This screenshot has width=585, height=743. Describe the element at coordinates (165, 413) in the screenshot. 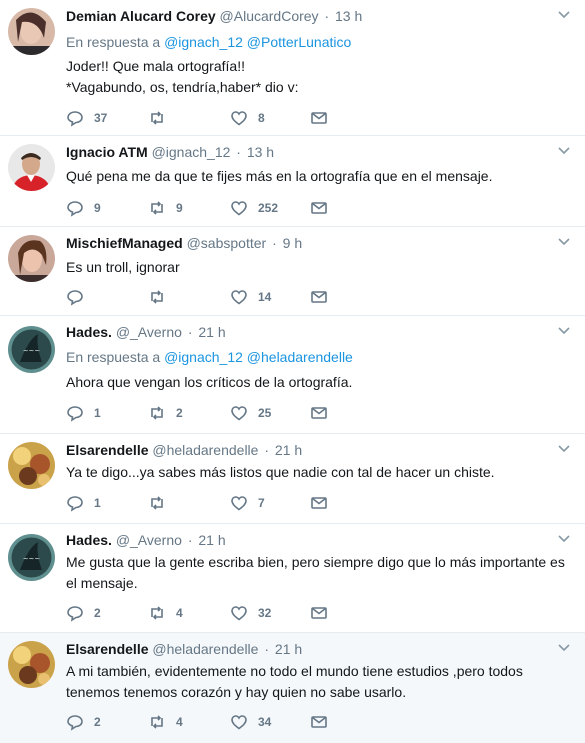

I see `retweet-button: 2` at that location.